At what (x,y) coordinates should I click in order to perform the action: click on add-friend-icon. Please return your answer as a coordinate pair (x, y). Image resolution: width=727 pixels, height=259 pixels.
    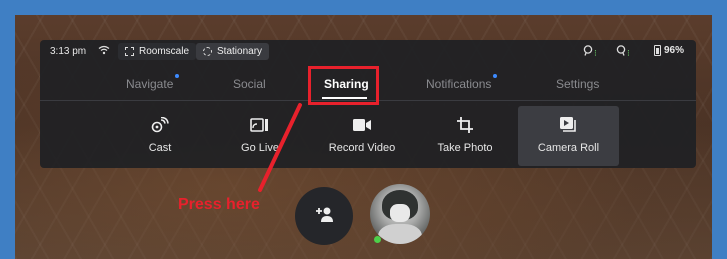
    Looking at the image, I should click on (324, 216).